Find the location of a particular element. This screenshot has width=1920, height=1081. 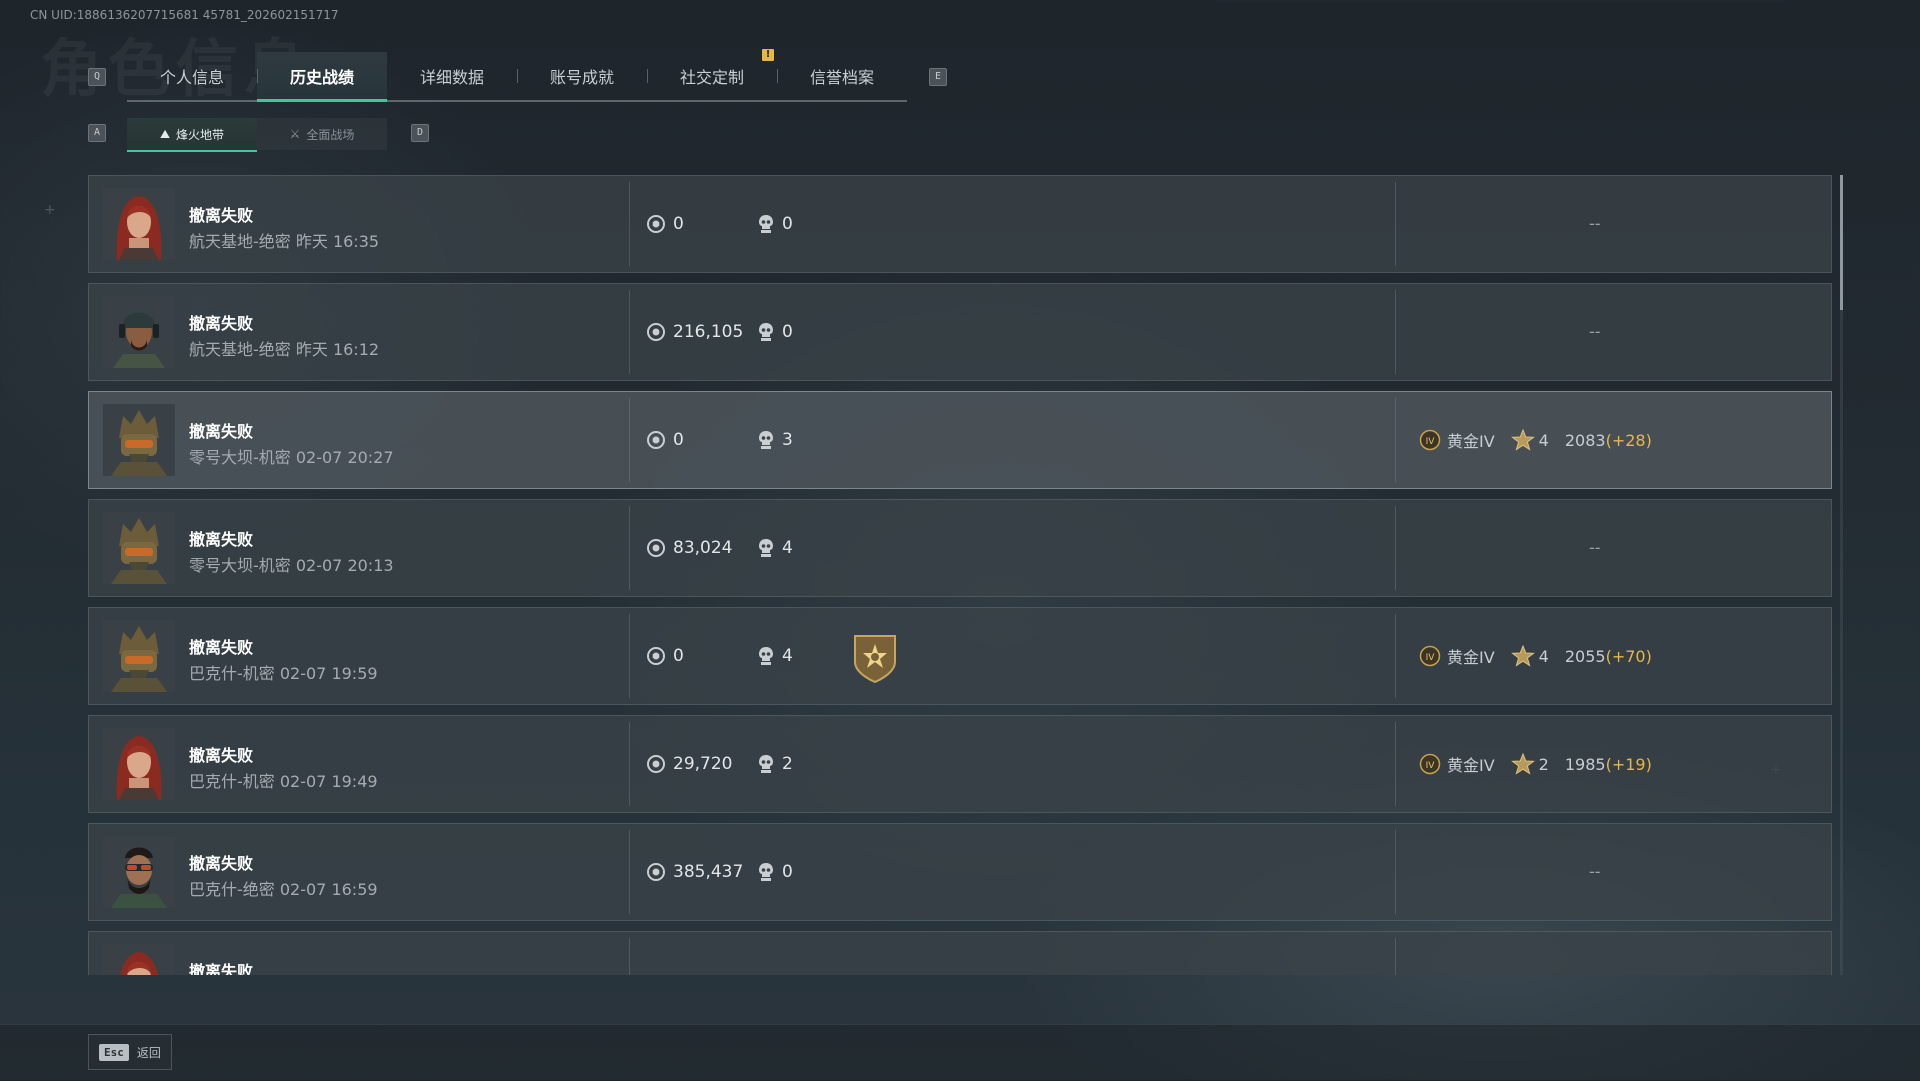

map-and-time: 巴克什-机密 02-07 19:49 is located at coordinates (283, 781).